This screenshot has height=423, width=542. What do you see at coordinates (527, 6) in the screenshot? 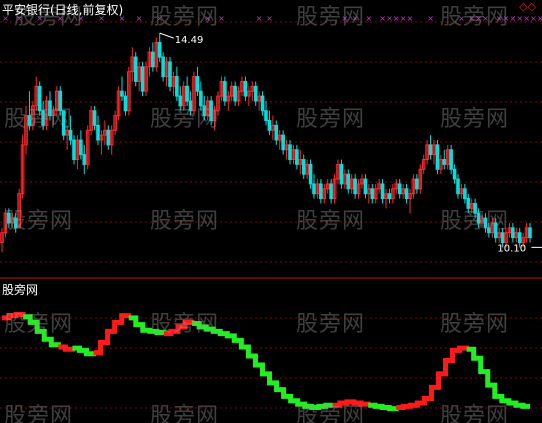
I see `corner-diamond-icon: ◇◇` at bounding box center [527, 6].